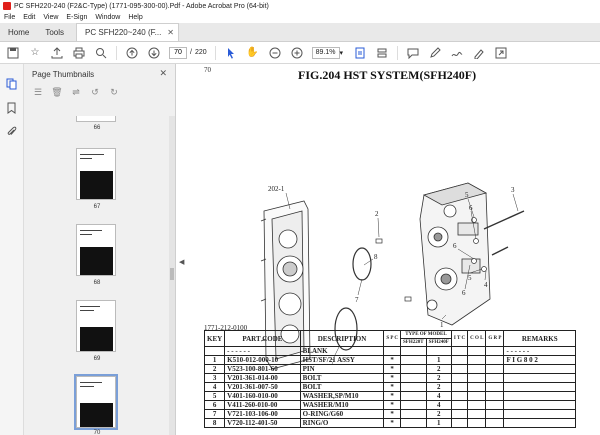 The width and height of the screenshot is (600, 435). I want to click on zoom-in-icon, so click(297, 53).